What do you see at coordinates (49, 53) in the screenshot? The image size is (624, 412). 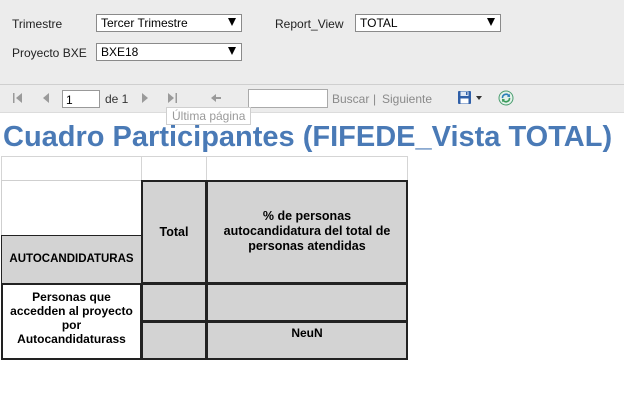 I see `proyecto-label: Proyecto BXE` at bounding box center [49, 53].